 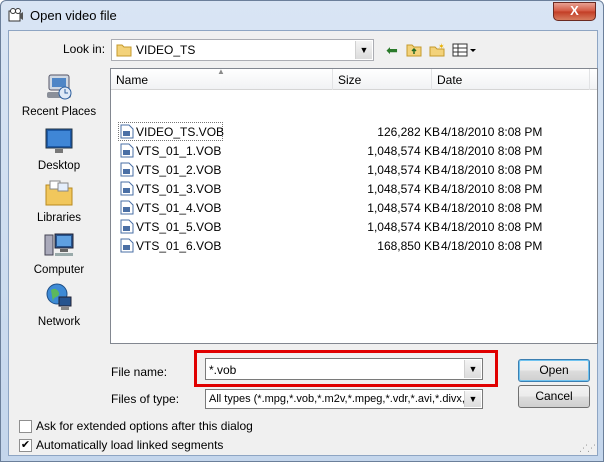 What do you see at coordinates (392, 50) in the screenshot?
I see `back-arrow-icon: ⬅` at bounding box center [392, 50].